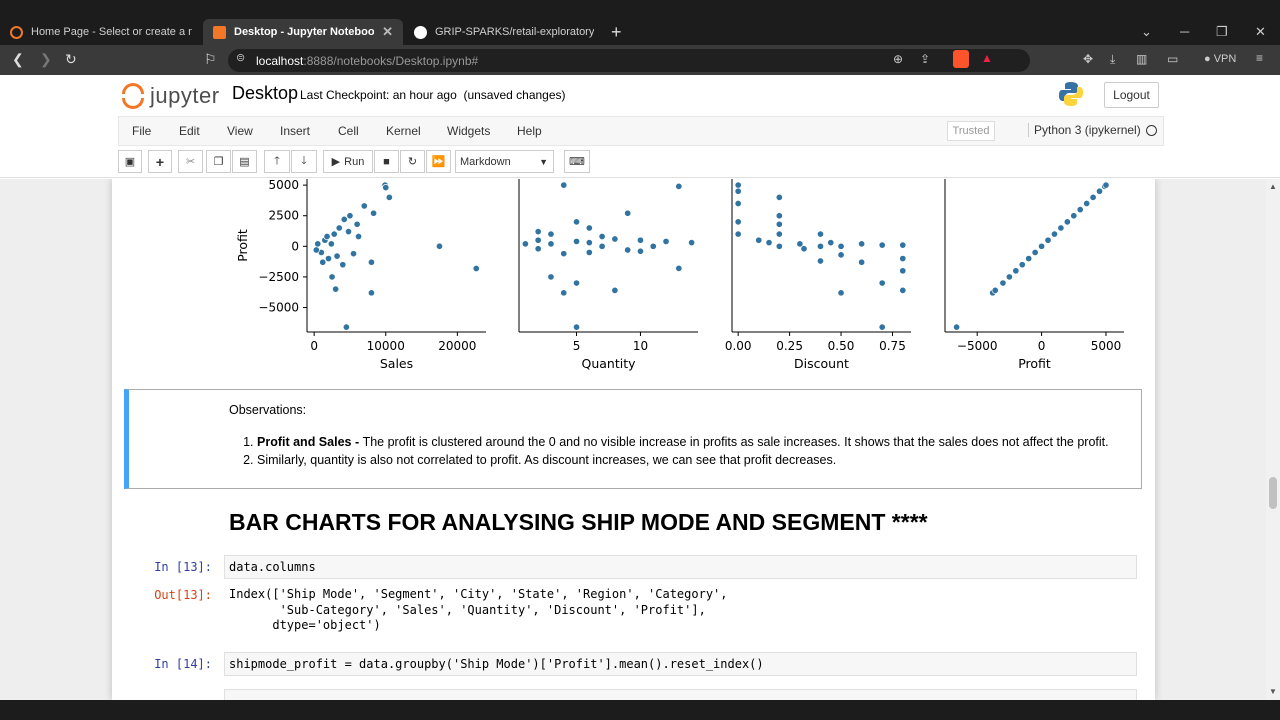 This screenshot has width=1280, height=720. I want to click on vpn-button: ● VPN, so click(1220, 59).